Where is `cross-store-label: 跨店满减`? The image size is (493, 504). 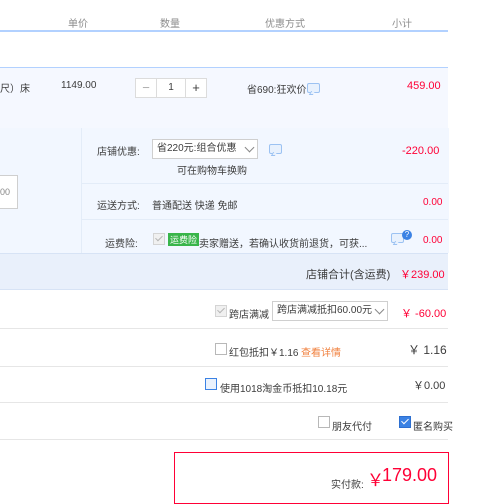 cross-store-label: 跨店满减 is located at coordinates (249, 315).